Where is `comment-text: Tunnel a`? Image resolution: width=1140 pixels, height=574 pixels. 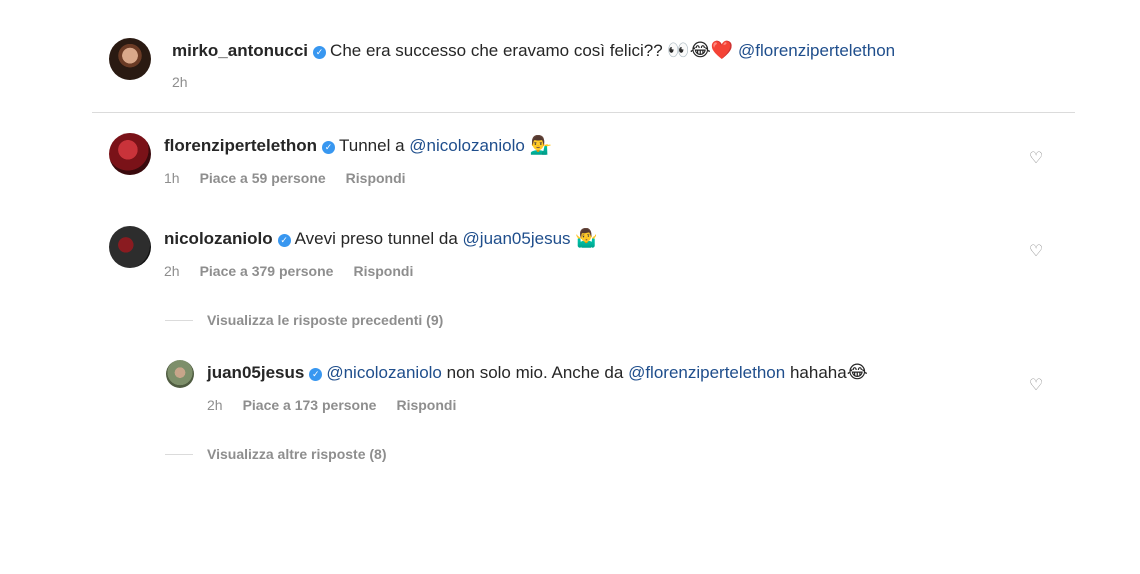 comment-text: Tunnel a is located at coordinates (372, 145).